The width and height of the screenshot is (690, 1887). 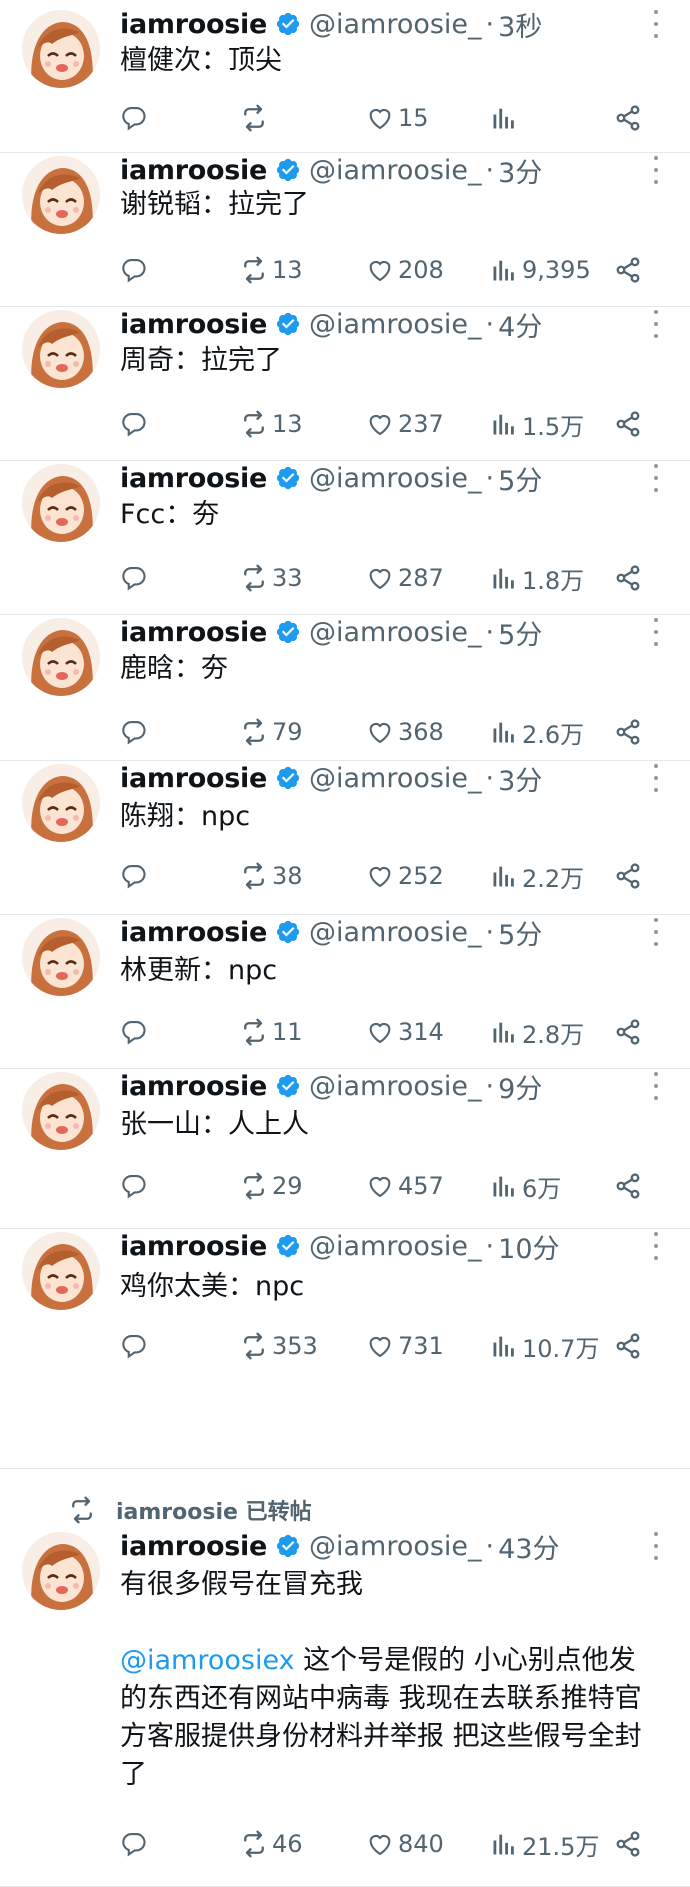 I want to click on like-button: 731, so click(x=405, y=1346).